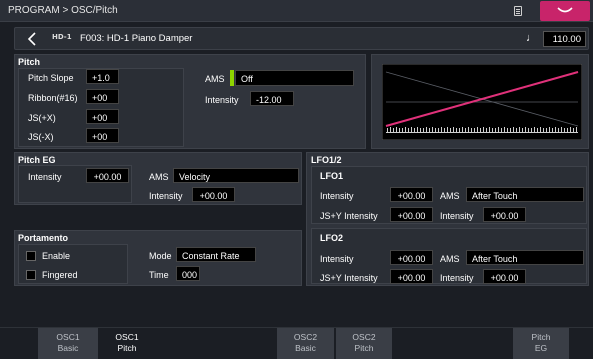 The width and height of the screenshot is (593, 359). Describe the element at coordinates (482, 102) in the screenshot. I see `pitch-slope-graph` at that location.